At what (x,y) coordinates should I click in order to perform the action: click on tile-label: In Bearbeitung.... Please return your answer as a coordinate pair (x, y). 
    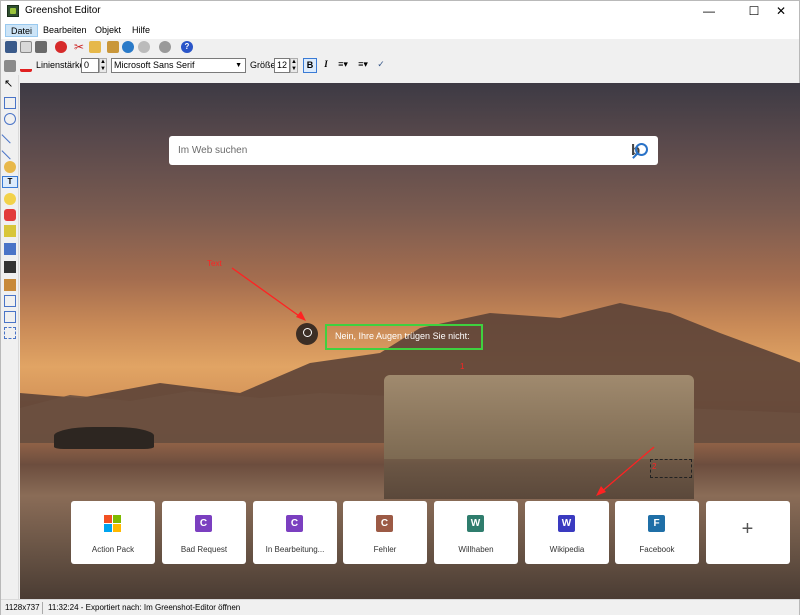
    Looking at the image, I should click on (295, 549).